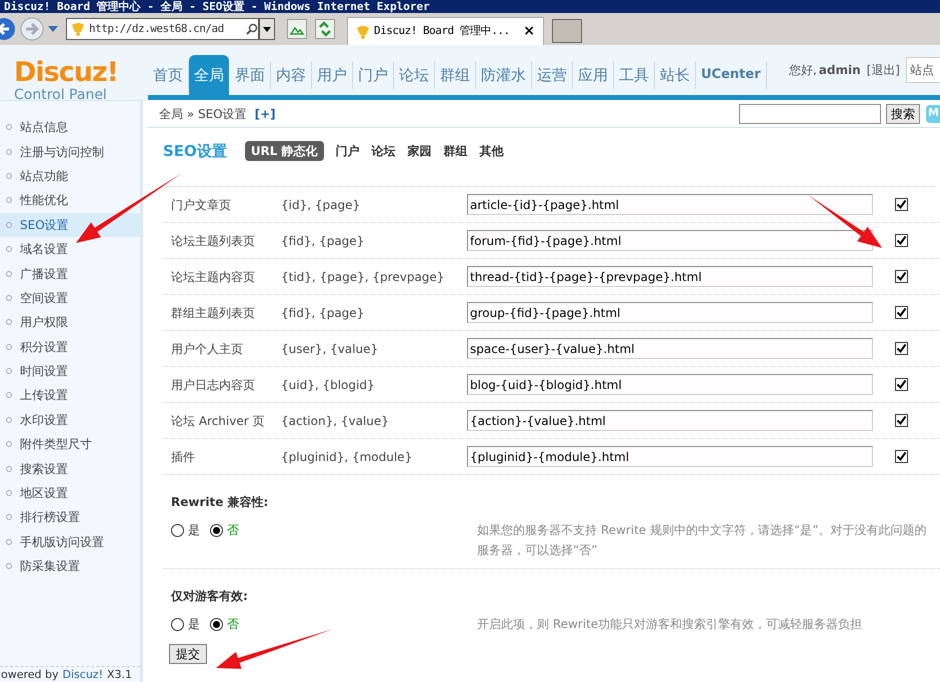 Image resolution: width=940 pixels, height=682 pixels. I want to click on sidebar-item: 时间设置, so click(70, 371).